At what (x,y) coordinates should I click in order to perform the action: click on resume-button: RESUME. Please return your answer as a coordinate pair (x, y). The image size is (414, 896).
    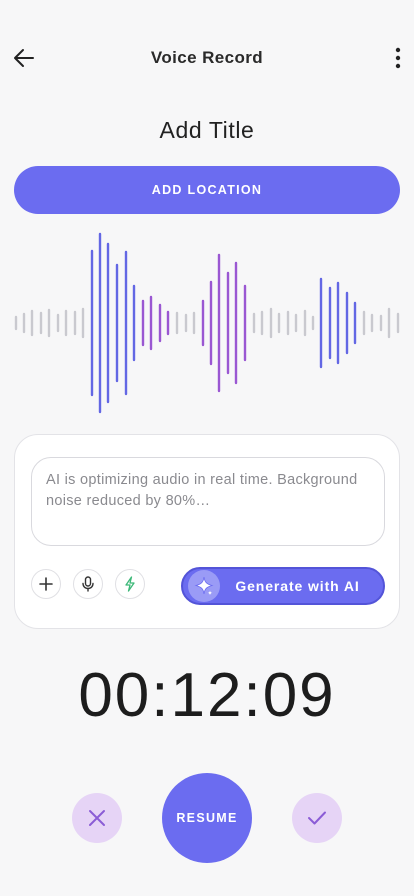
    Looking at the image, I should click on (207, 818).